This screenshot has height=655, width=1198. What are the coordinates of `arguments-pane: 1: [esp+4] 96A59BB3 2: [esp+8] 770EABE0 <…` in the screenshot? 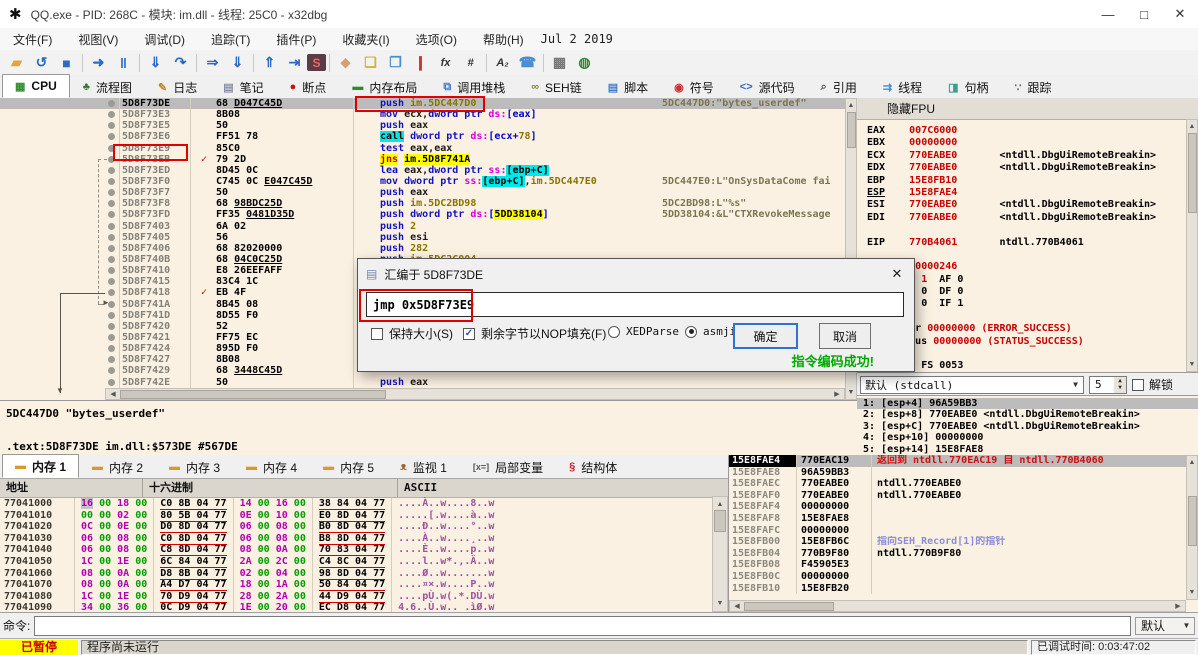 It's located at (1027, 425).